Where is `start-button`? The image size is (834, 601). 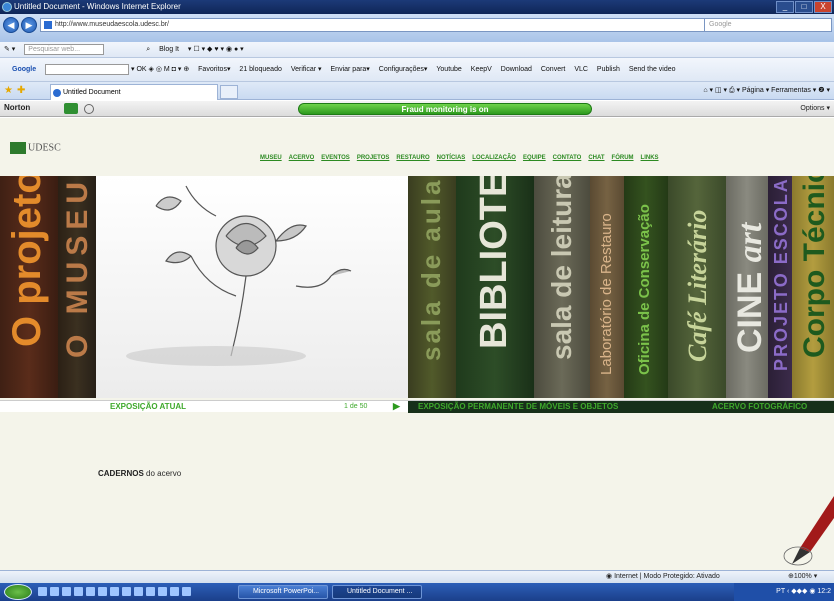 start-button is located at coordinates (18, 592).